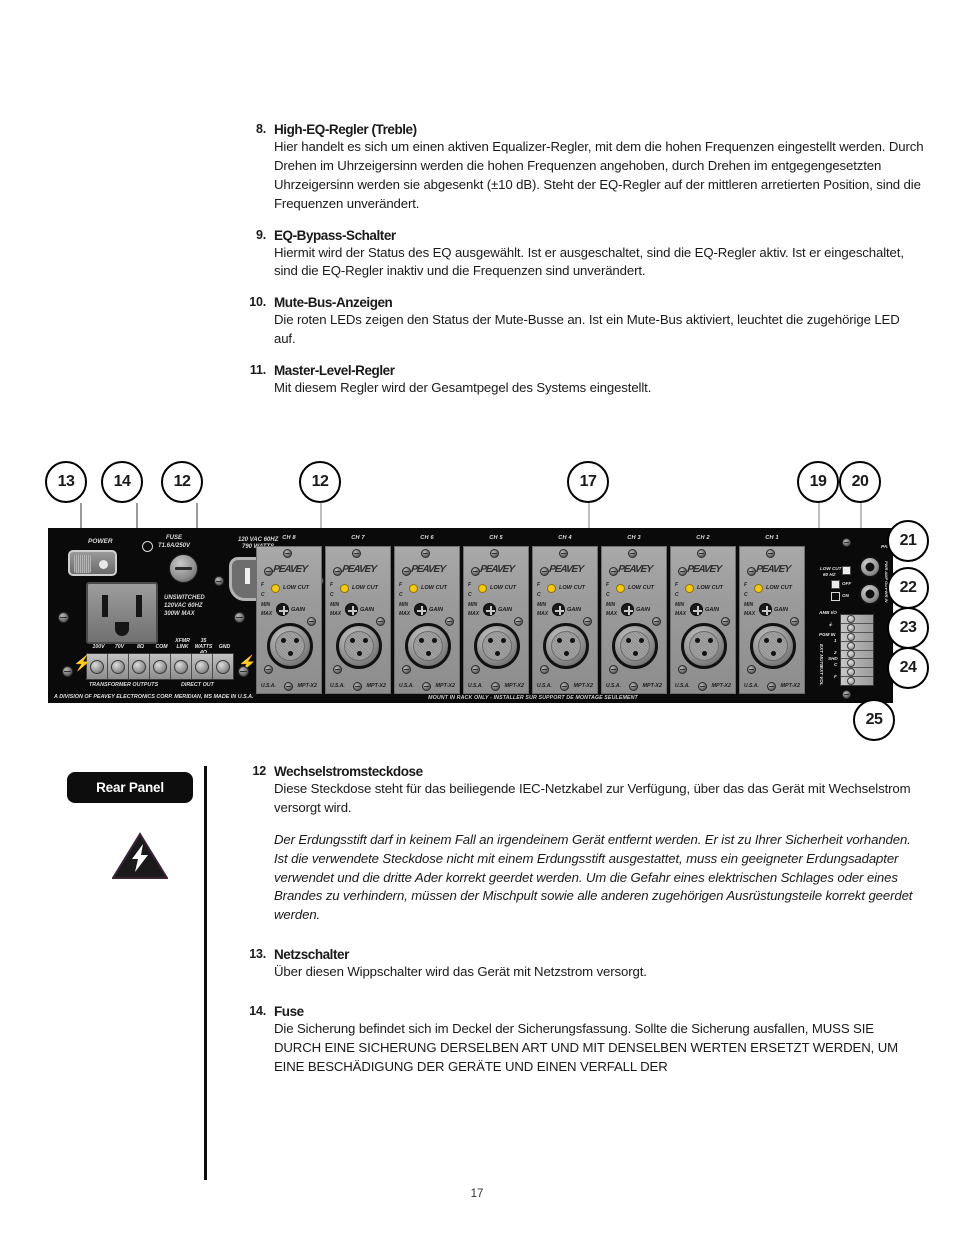 The height and width of the screenshot is (1235, 954). What do you see at coordinates (401, 585) in the screenshot?
I see `filter-f-label: F` at bounding box center [401, 585].